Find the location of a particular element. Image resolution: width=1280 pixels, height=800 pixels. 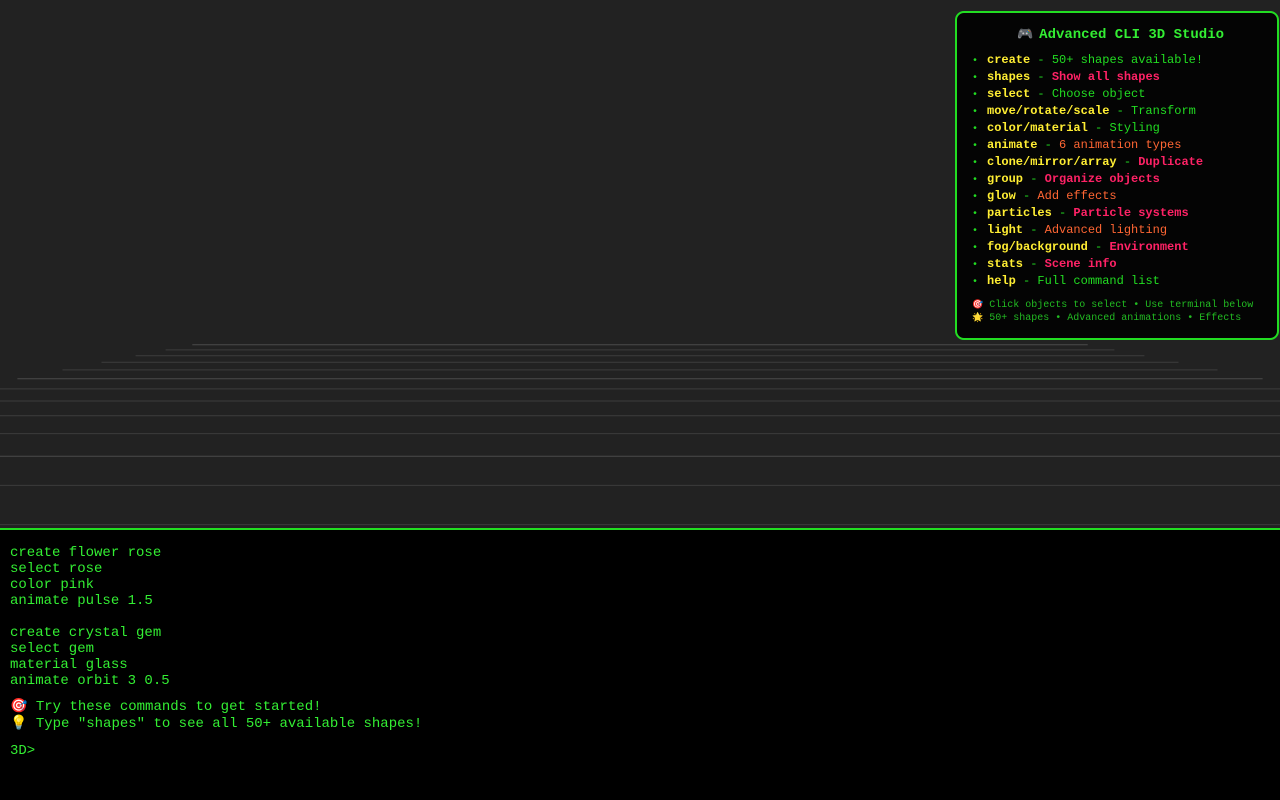

gamepad-icon: 🎮 is located at coordinates (1025, 34).